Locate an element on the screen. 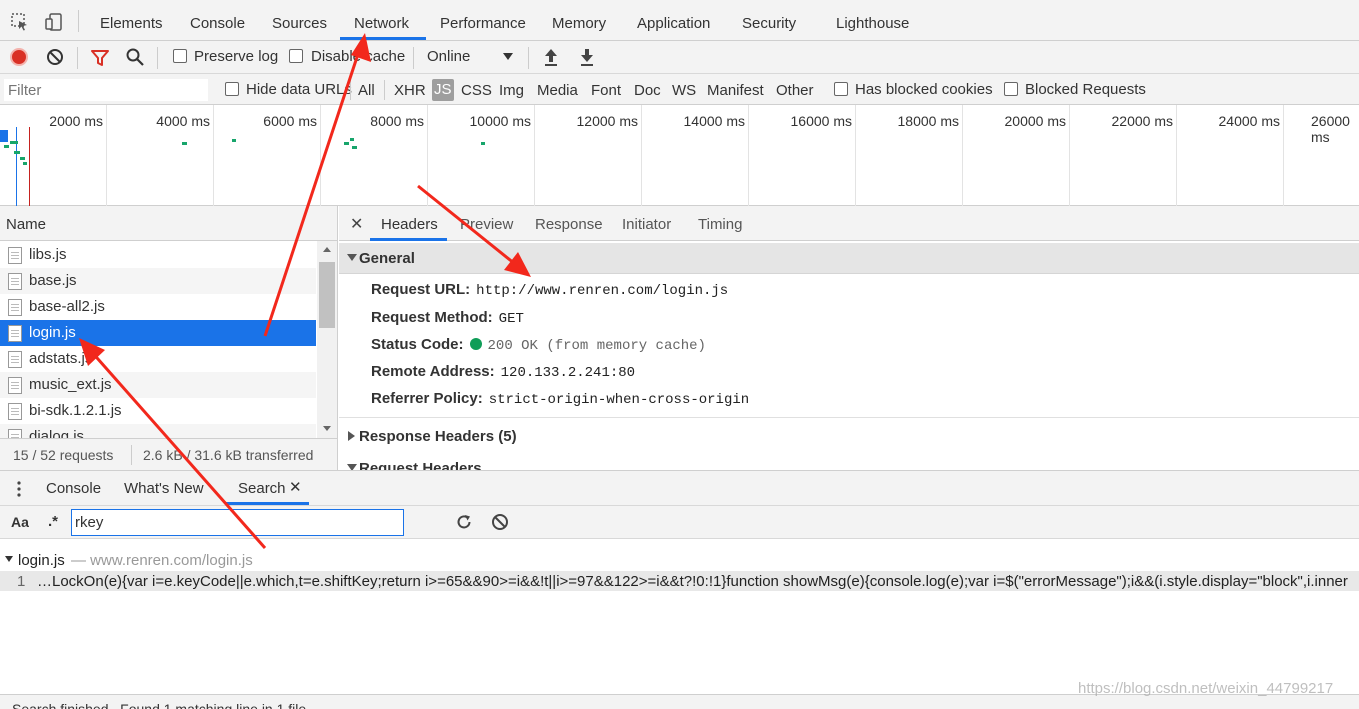 The width and height of the screenshot is (1359, 709). tab-console: Console is located at coordinates (217, 23).